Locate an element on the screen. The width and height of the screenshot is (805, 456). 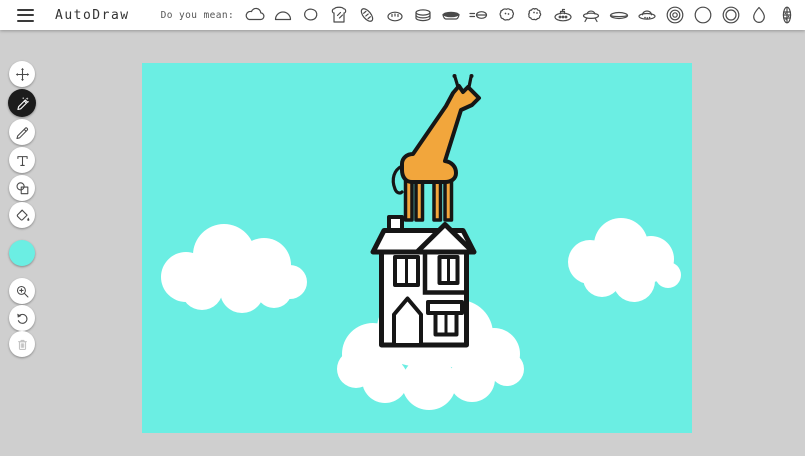
select-tool-button is located at coordinates (22, 74).